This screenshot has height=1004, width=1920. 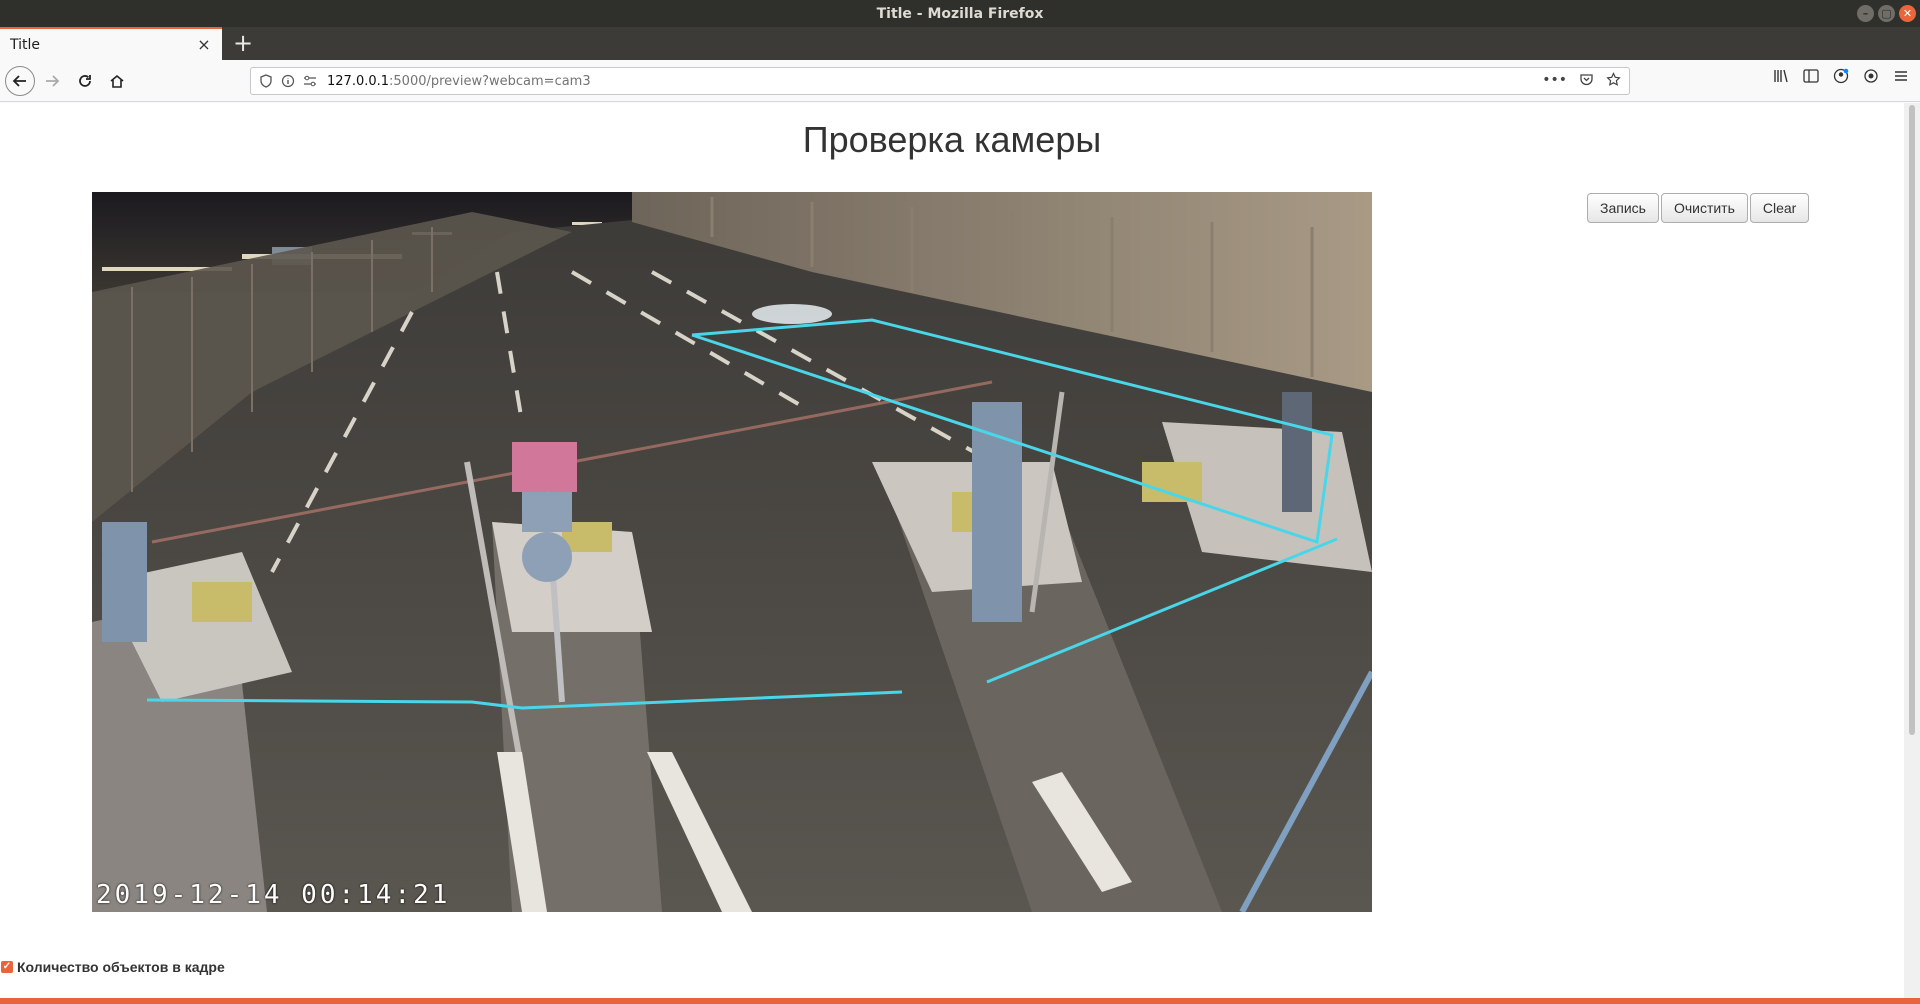 I want to click on tab-close-icon: ×, so click(x=204, y=44).